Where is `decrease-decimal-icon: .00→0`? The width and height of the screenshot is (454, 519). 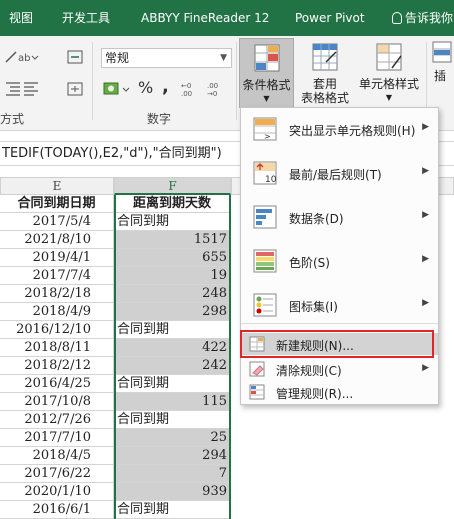
decrease-decimal-icon: .00→0 is located at coordinates (217, 89).